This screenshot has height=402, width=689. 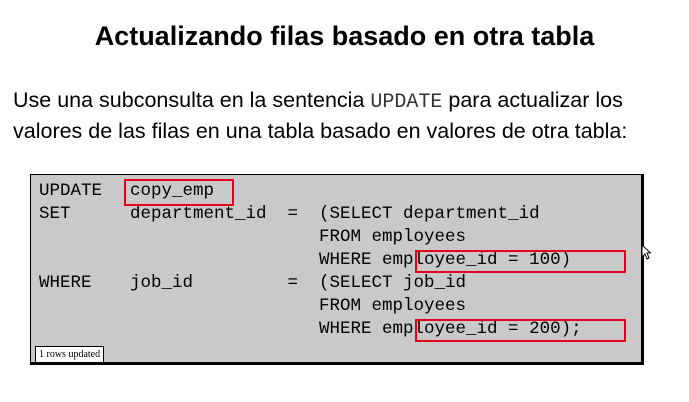 I want to click on code-subquery-from-2: FROM employees, so click(x=298, y=306).